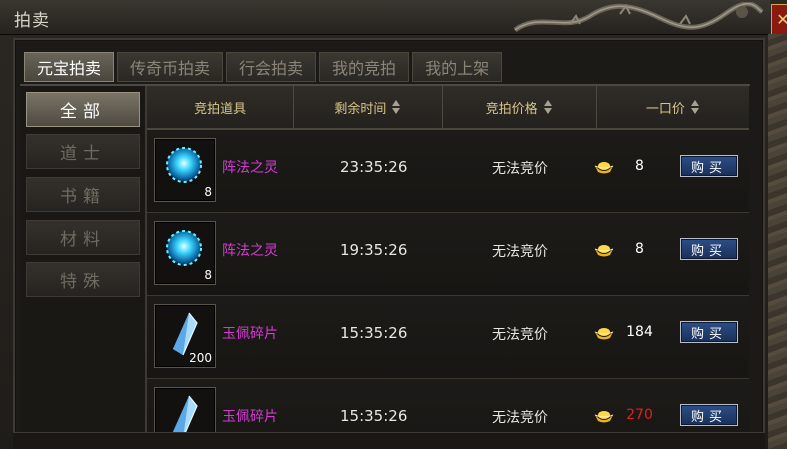 The width and height of the screenshot is (787, 449). I want to click on column-remaining-time: 剩余时间, so click(368, 107).